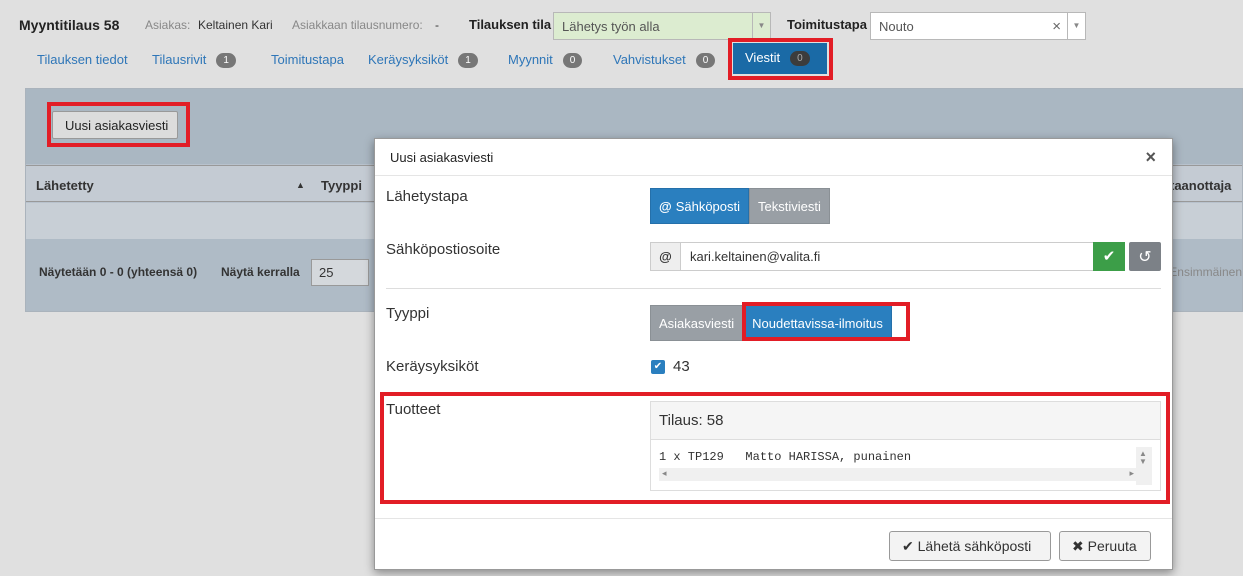 This screenshot has width=1243, height=576. Describe the element at coordinates (664, 473) in the screenshot. I see `scroll-left-icon: ◂` at that location.